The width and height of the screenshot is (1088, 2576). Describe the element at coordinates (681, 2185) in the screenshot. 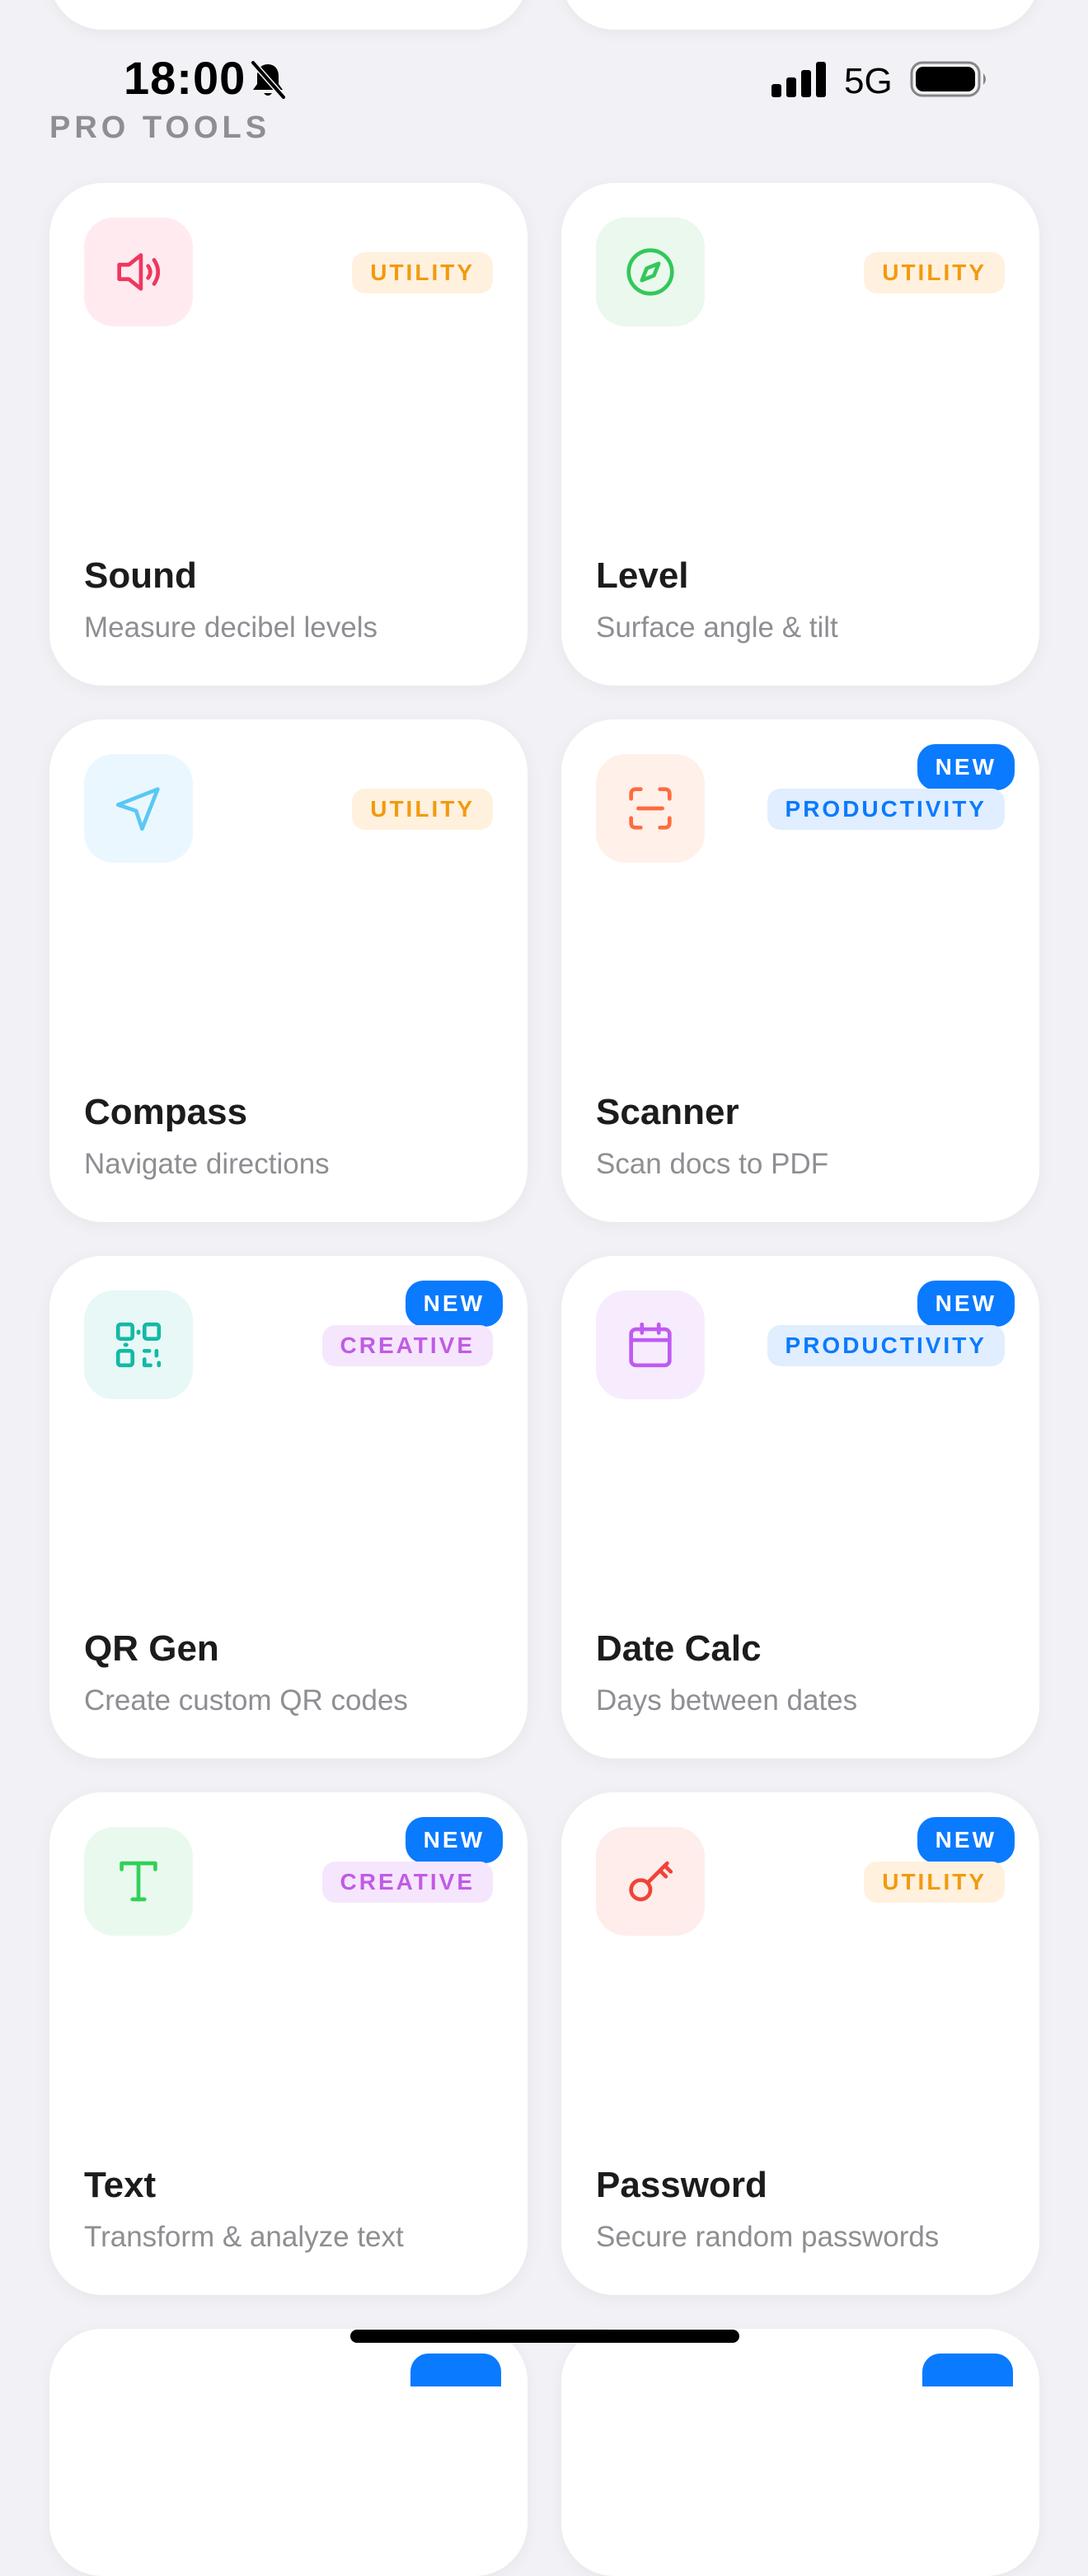

I see `card-title: Password` at that location.